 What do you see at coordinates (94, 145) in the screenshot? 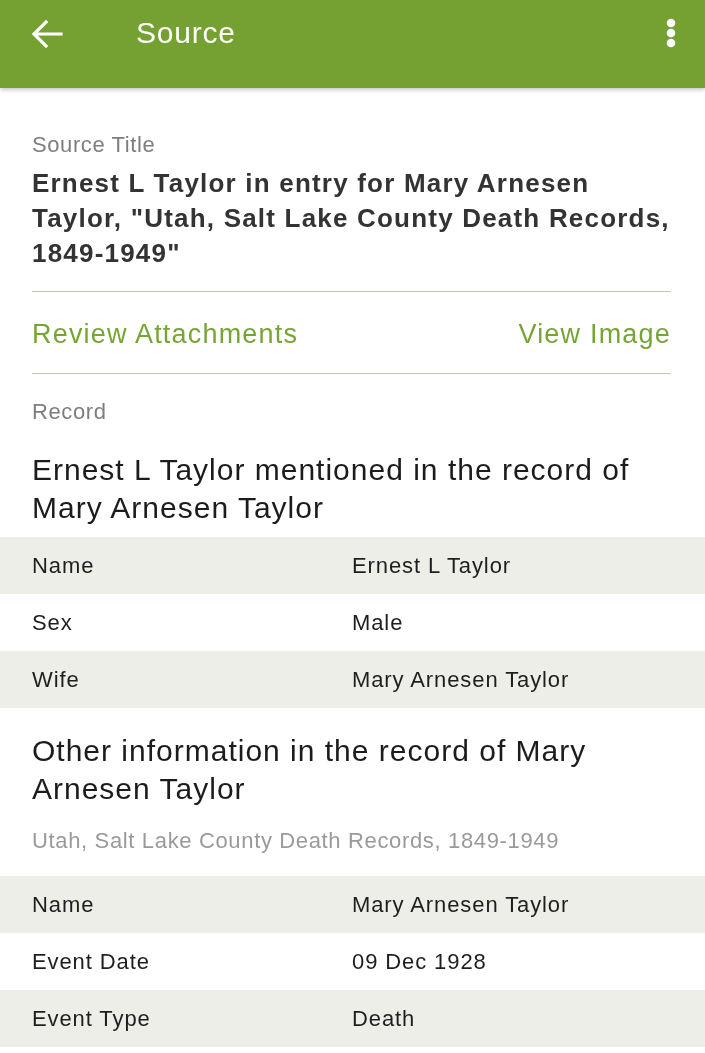
I see `section-label: Source Title` at bounding box center [94, 145].